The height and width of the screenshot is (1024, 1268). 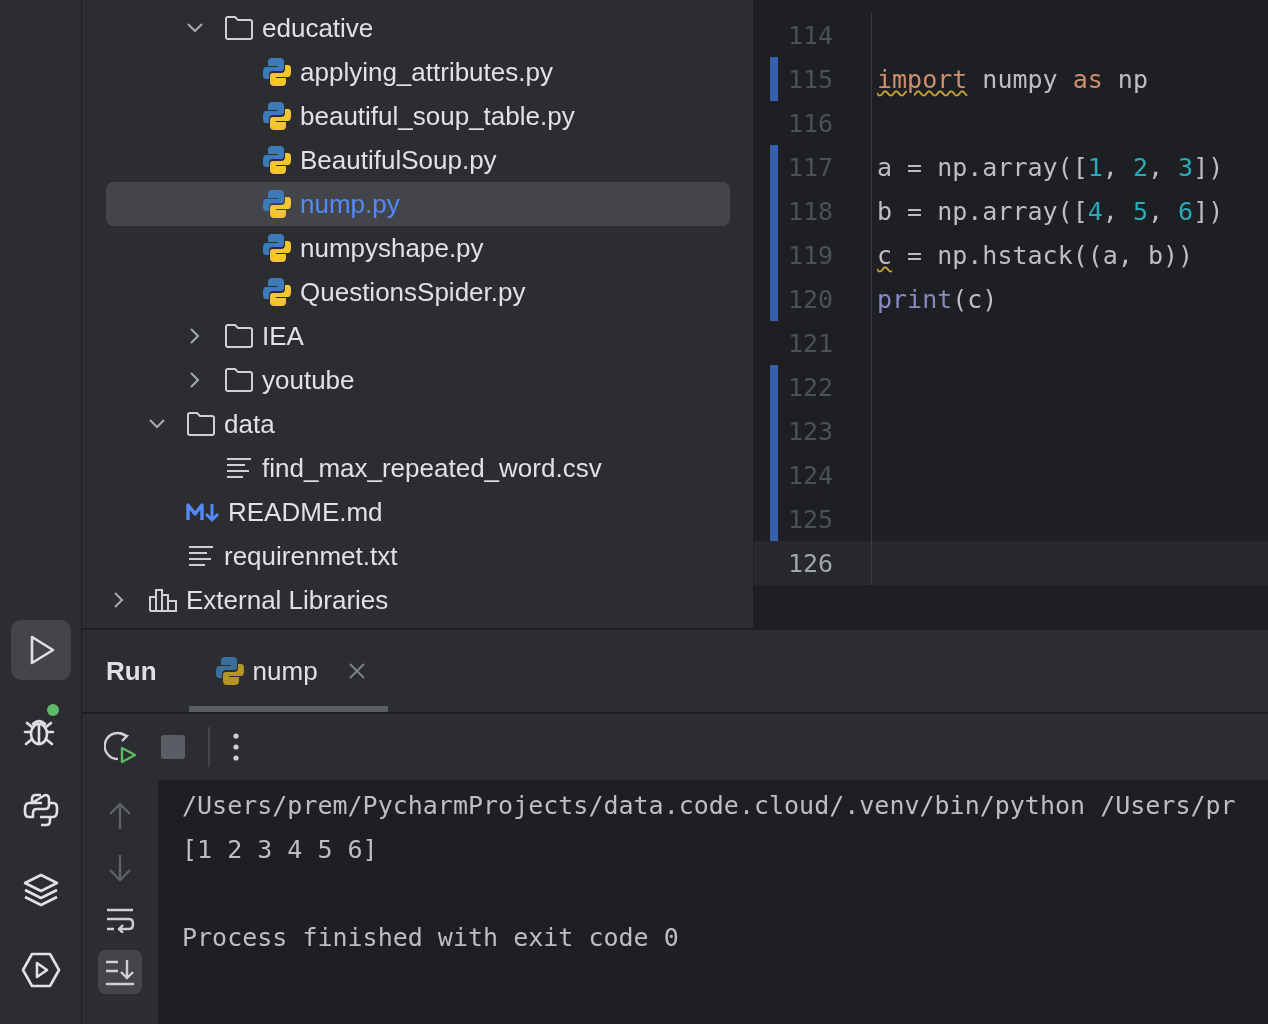 I want to click on close-icon, so click(x=356, y=671).